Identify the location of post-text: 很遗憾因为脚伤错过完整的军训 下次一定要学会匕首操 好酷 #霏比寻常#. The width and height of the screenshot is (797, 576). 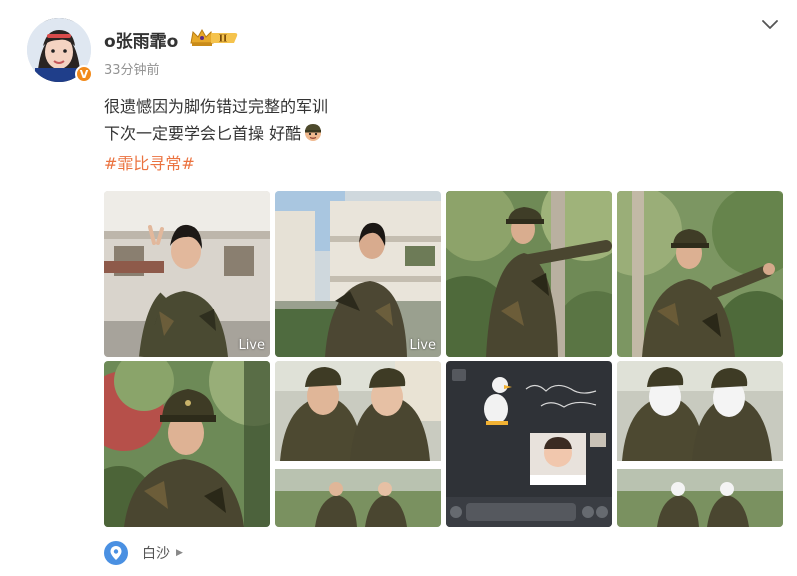
(216, 135).